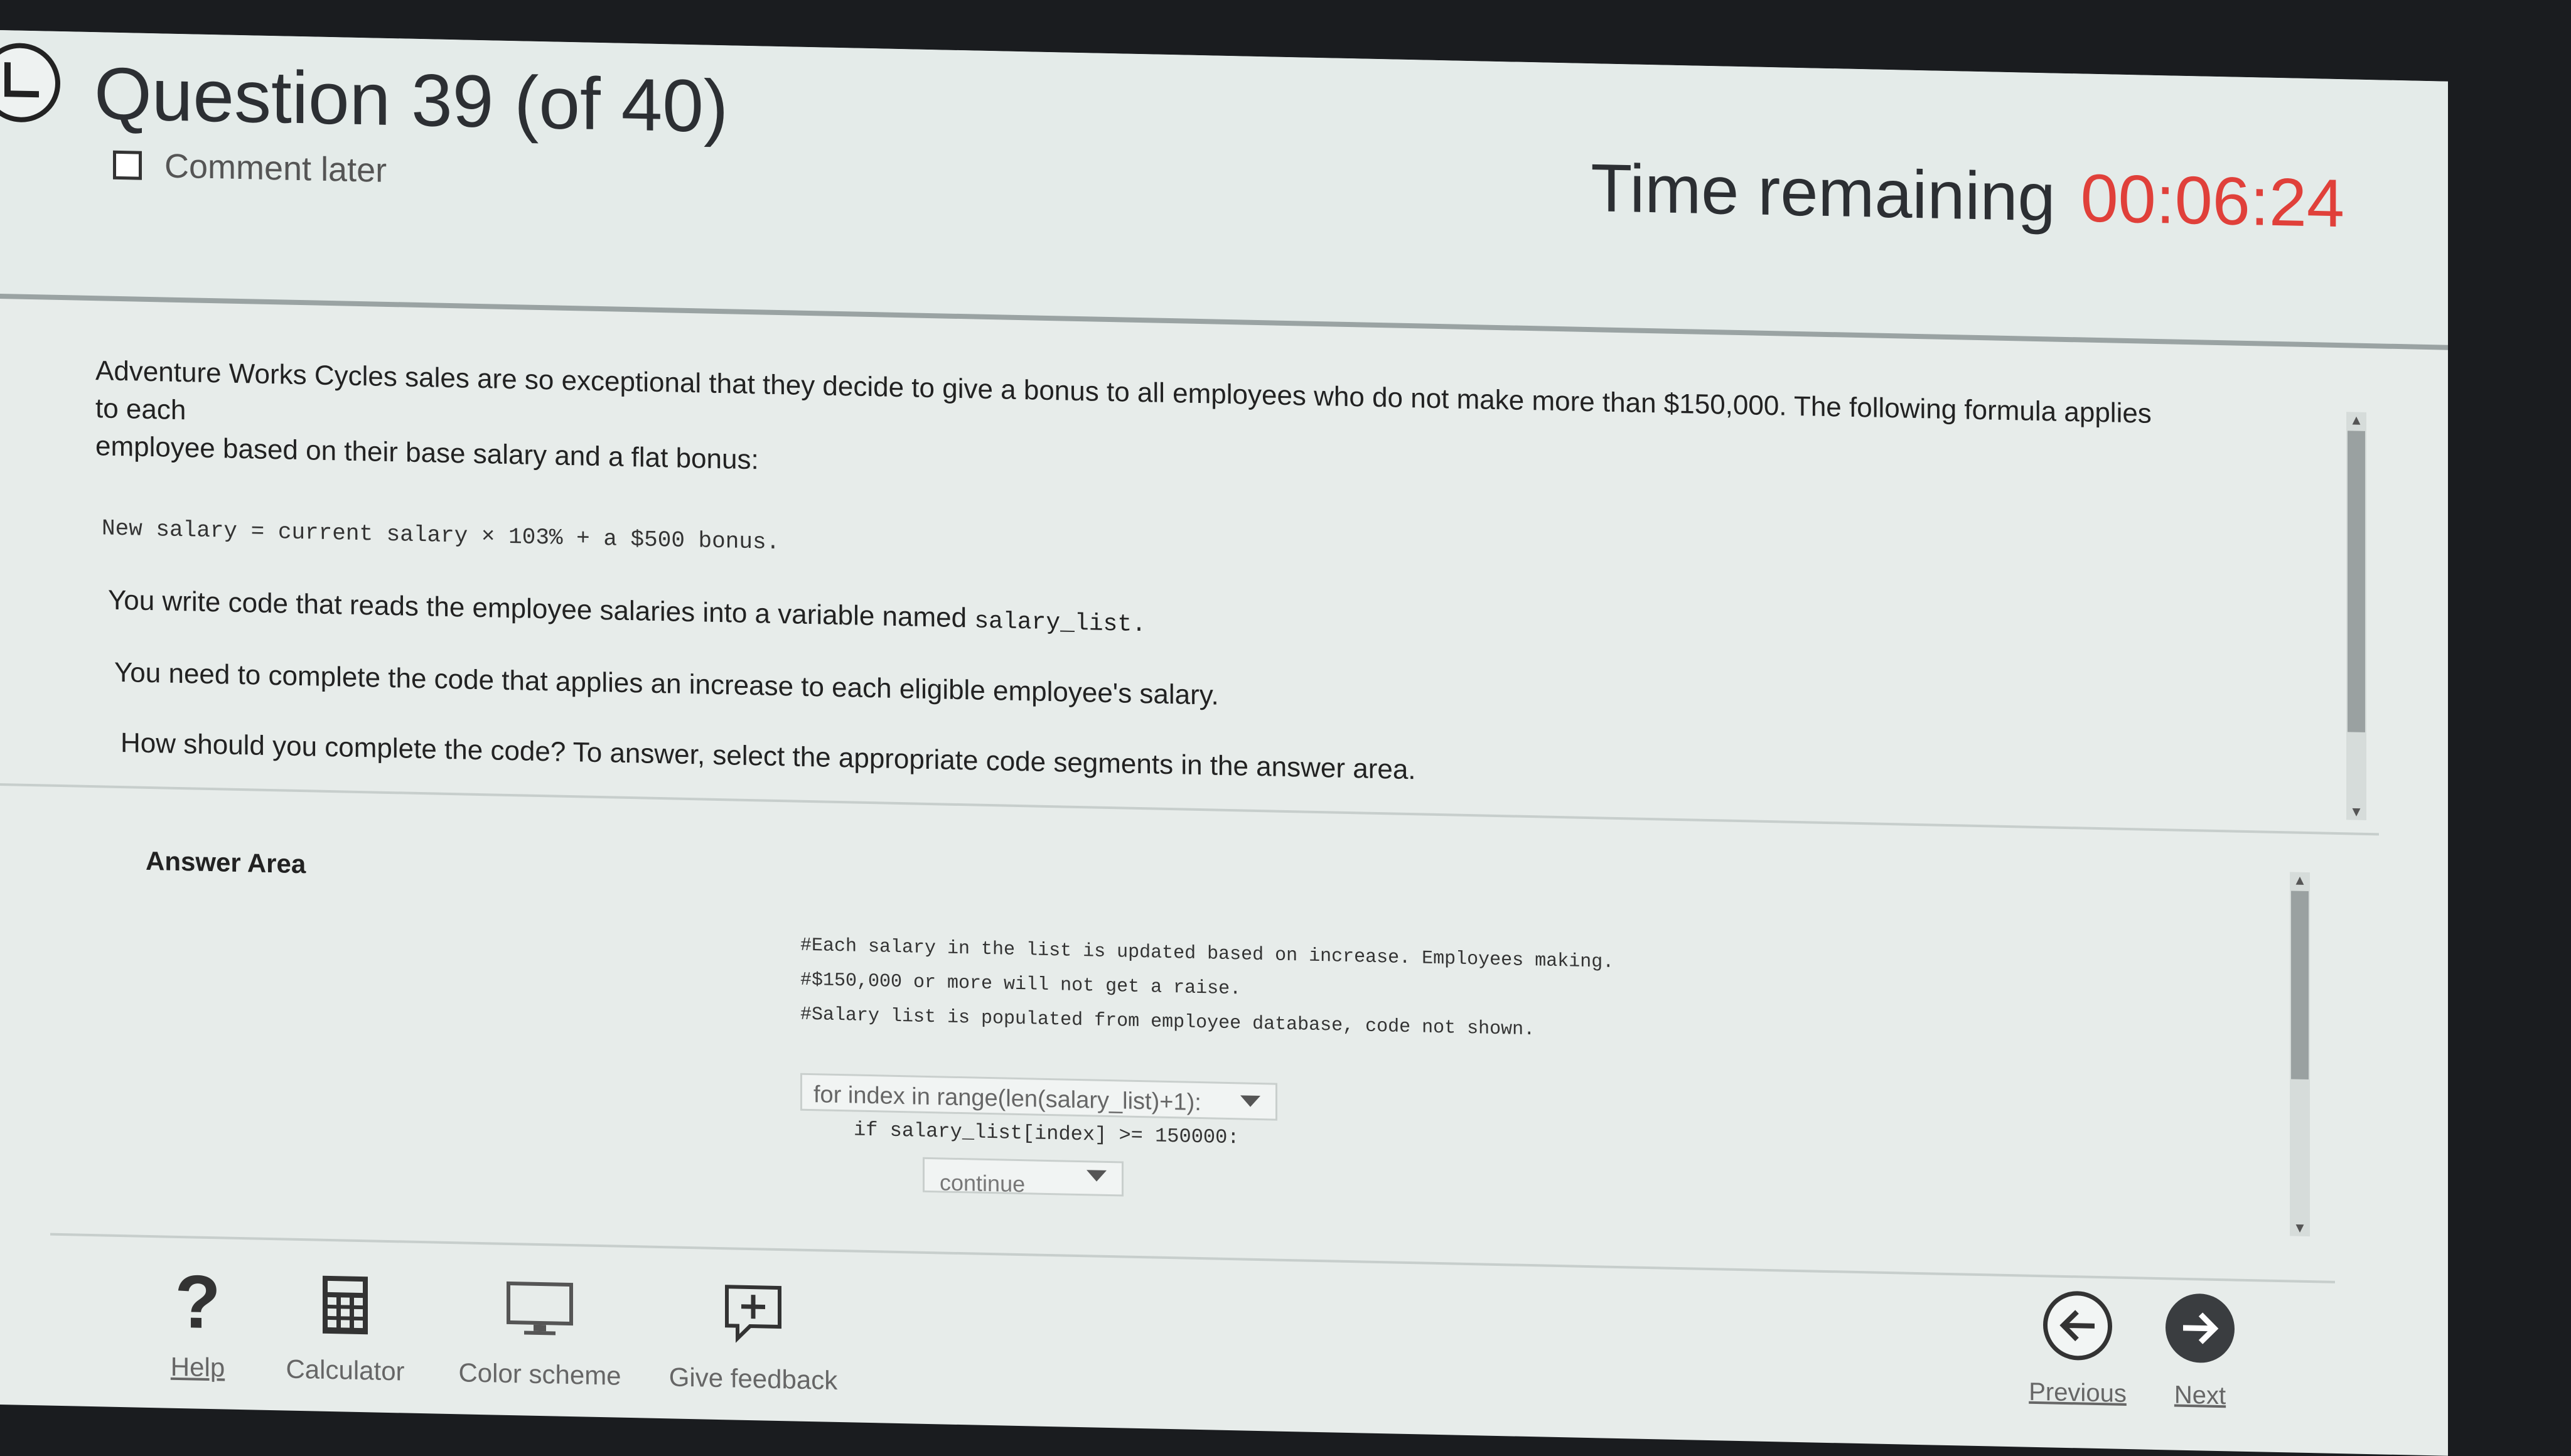 This screenshot has height=1456, width=2571. I want to click on color-scheme-label: Color scheme, so click(539, 1374).